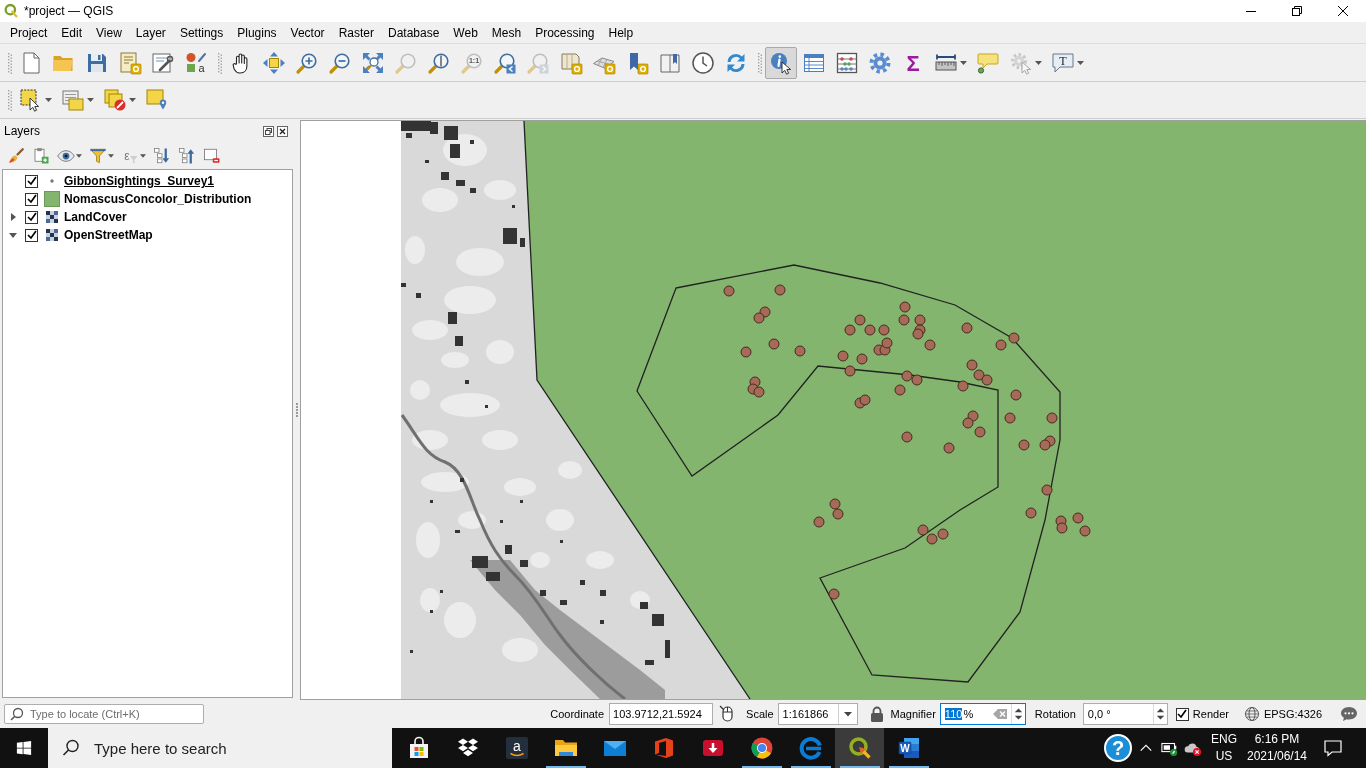 This screenshot has width=1366, height=768. What do you see at coordinates (1349, 714) in the screenshot?
I see `chat-bubble-icon` at bounding box center [1349, 714].